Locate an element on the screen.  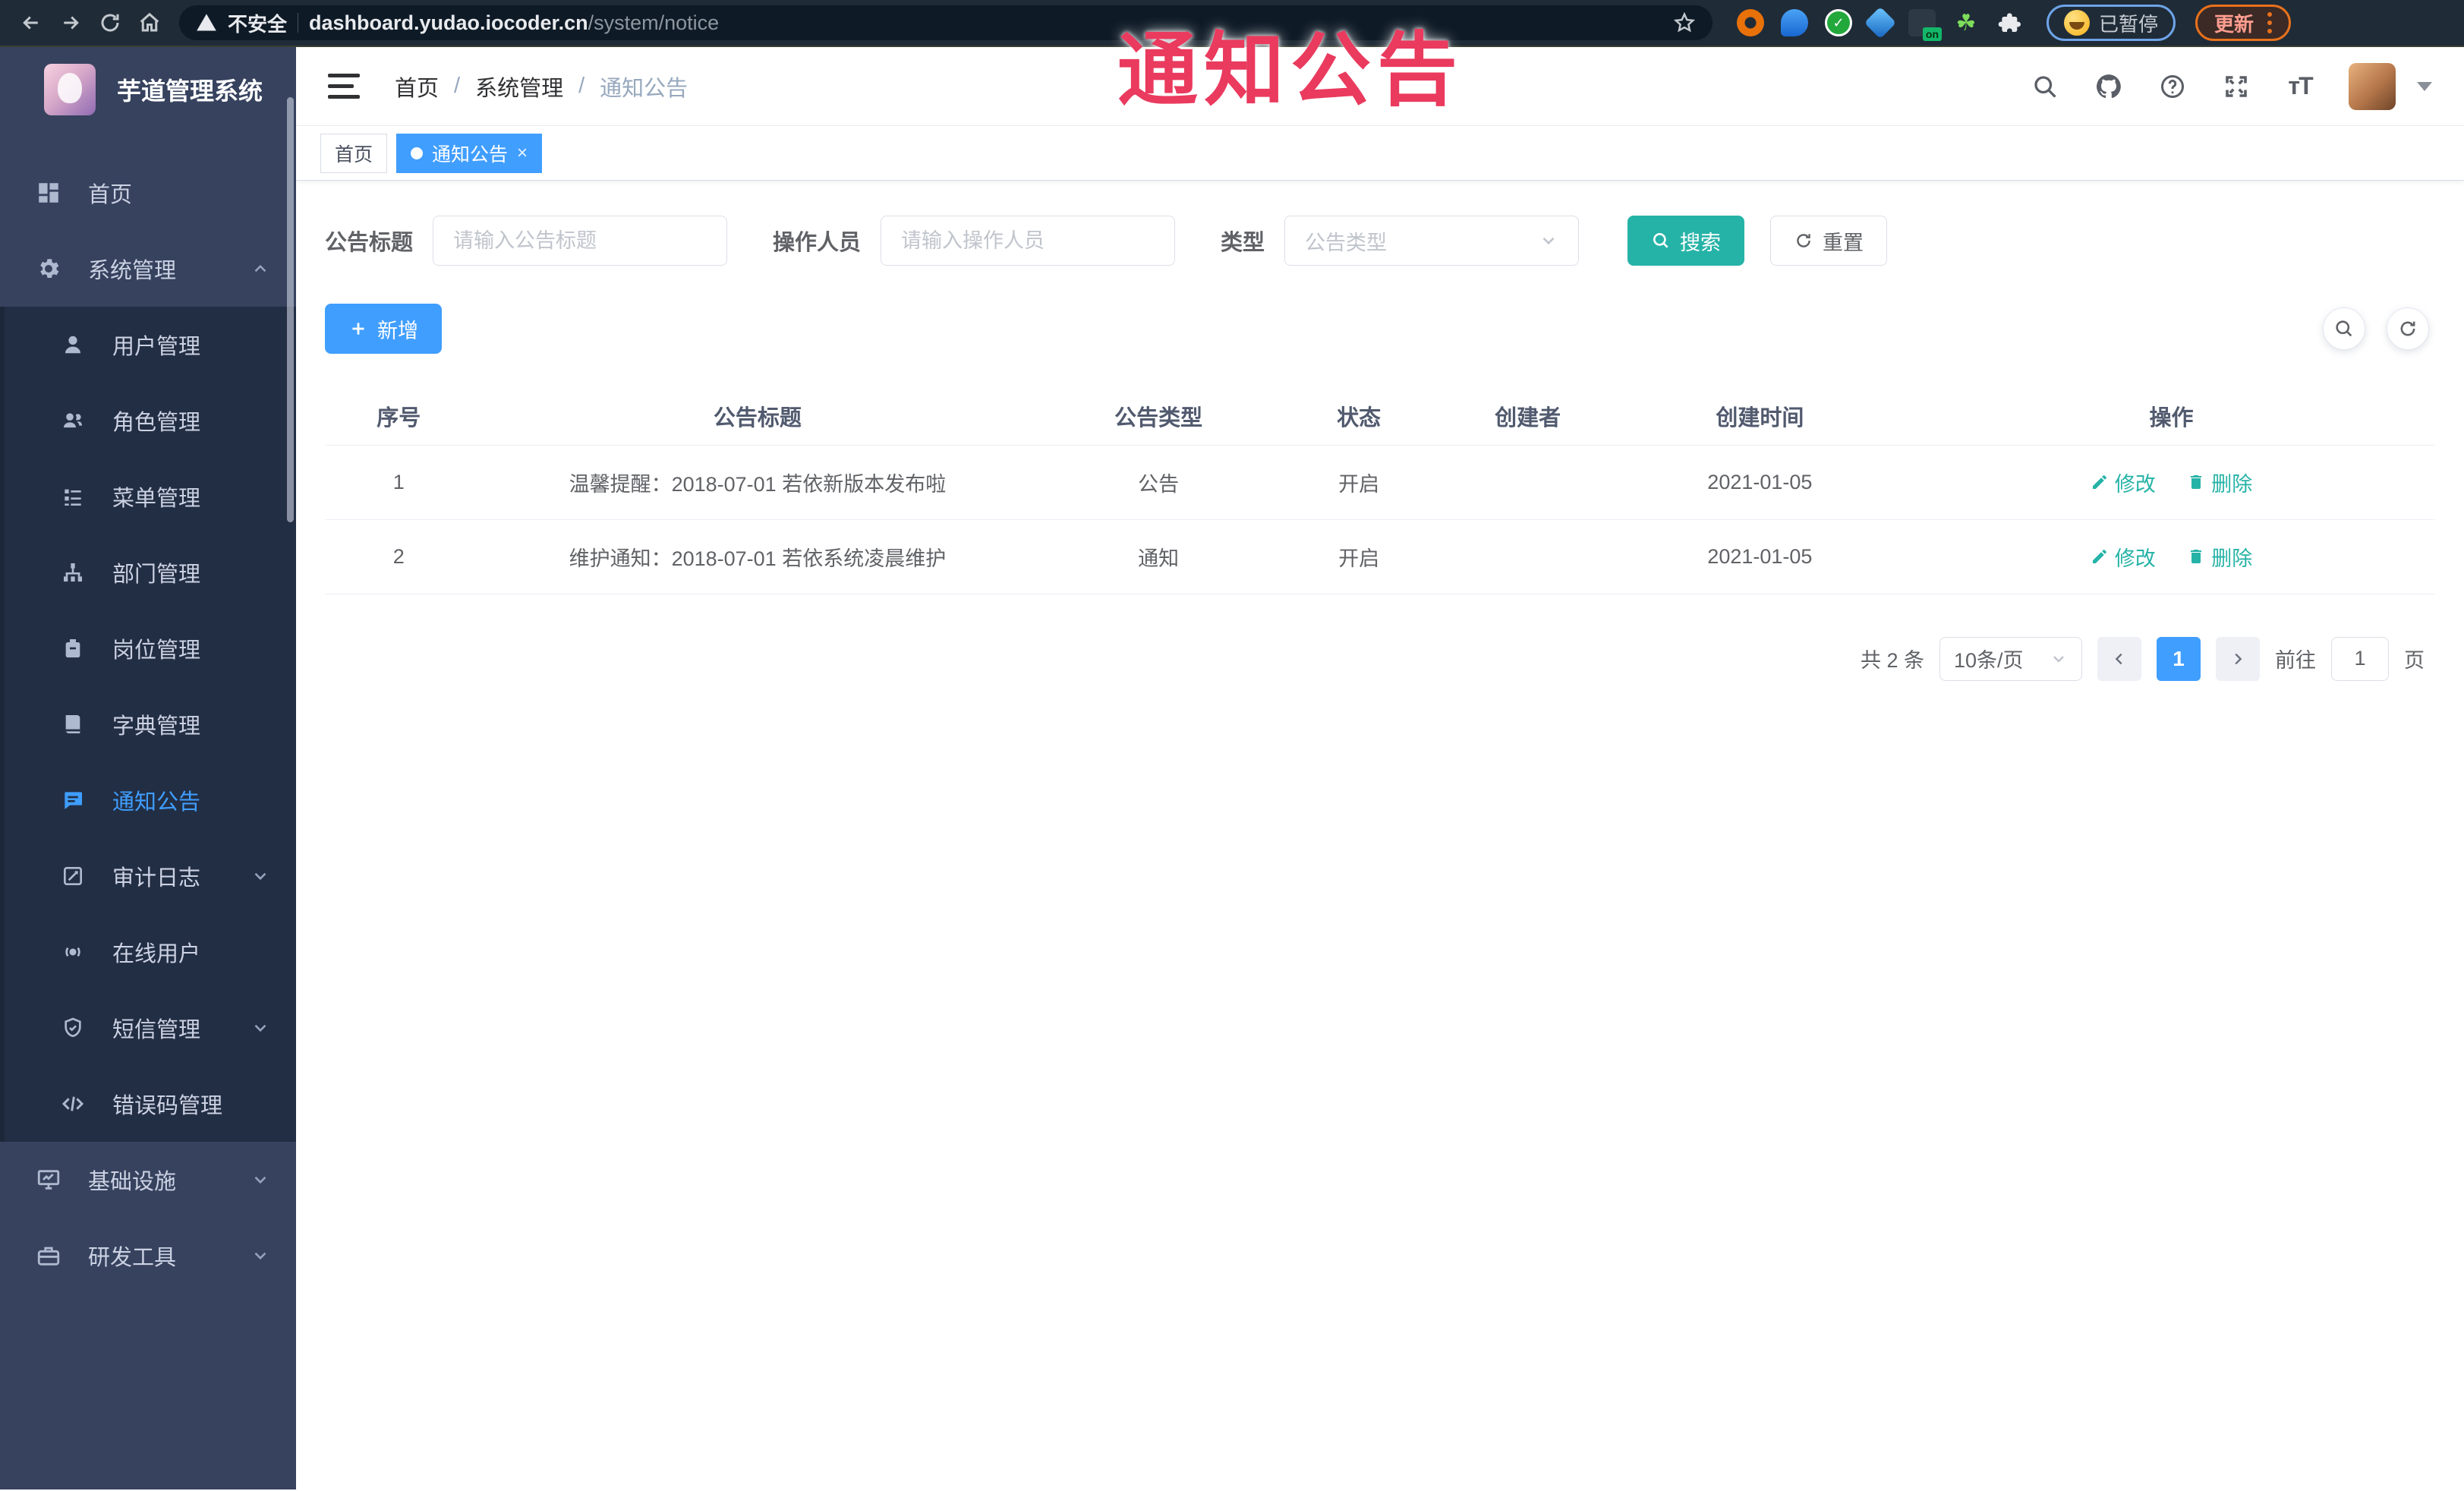
extension-orange-ring-icon is located at coordinates (1751, 22).